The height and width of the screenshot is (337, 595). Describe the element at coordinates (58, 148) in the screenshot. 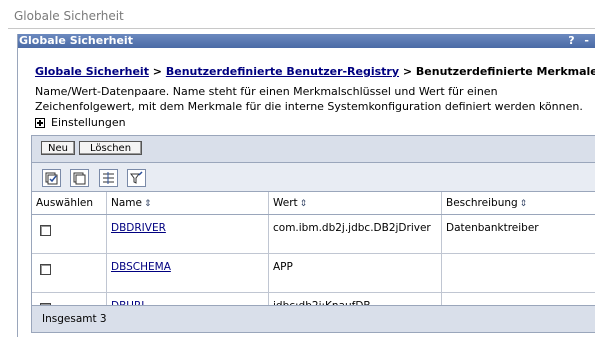

I see `new-button: Neu` at that location.